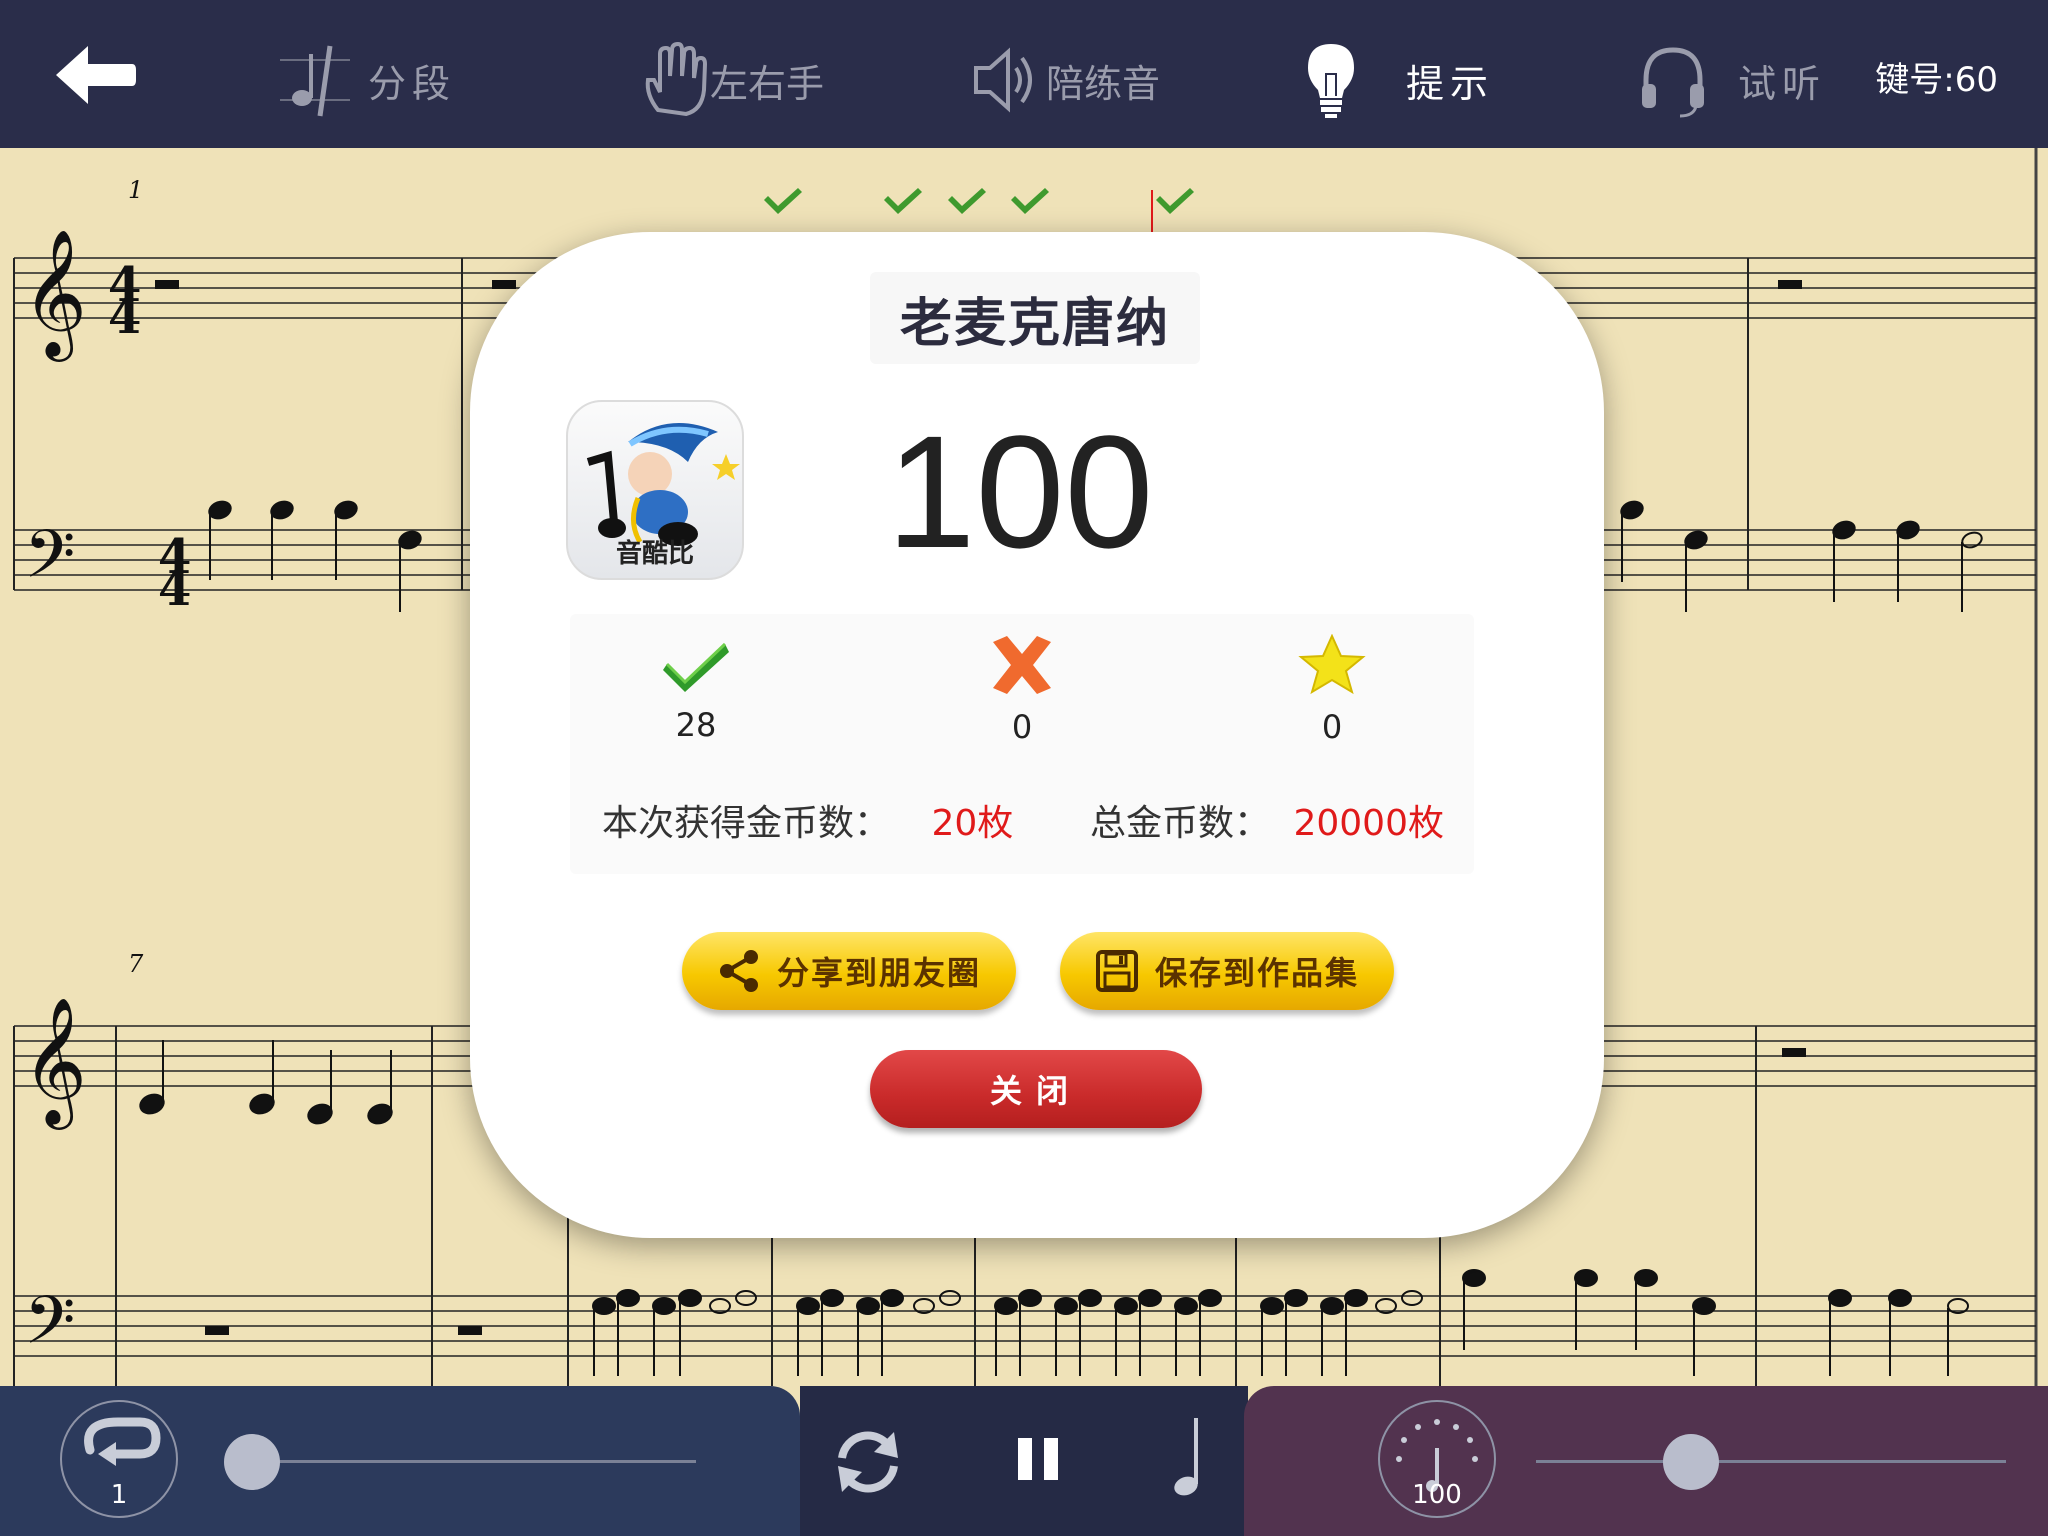 This screenshot has width=2048, height=1536. What do you see at coordinates (1036, 1089) in the screenshot?
I see `close-button: 关闭` at bounding box center [1036, 1089].